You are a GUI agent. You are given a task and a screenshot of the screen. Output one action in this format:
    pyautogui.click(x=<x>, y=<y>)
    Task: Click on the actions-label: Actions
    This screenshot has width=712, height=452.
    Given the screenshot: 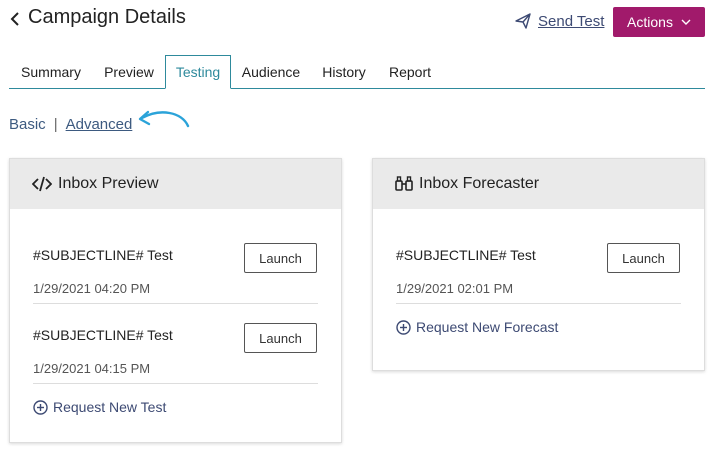 What is the action you would take?
    pyautogui.click(x=650, y=22)
    